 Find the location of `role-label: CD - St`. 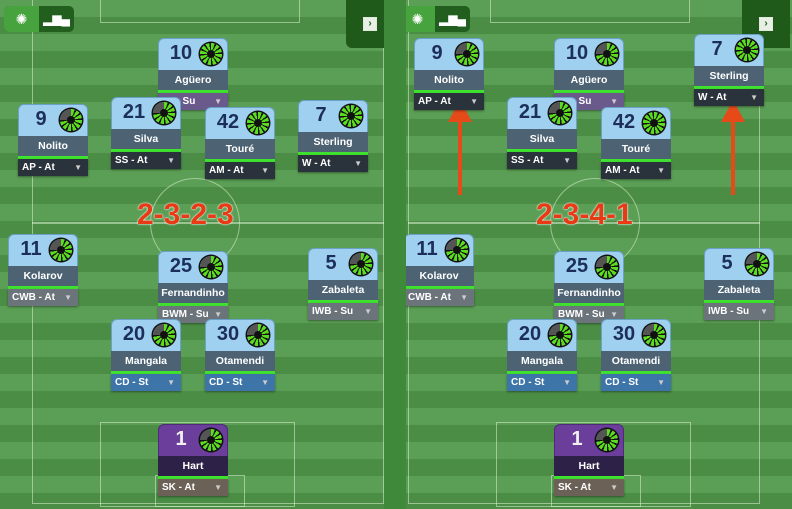

role-label: CD - St is located at coordinates (226, 382).